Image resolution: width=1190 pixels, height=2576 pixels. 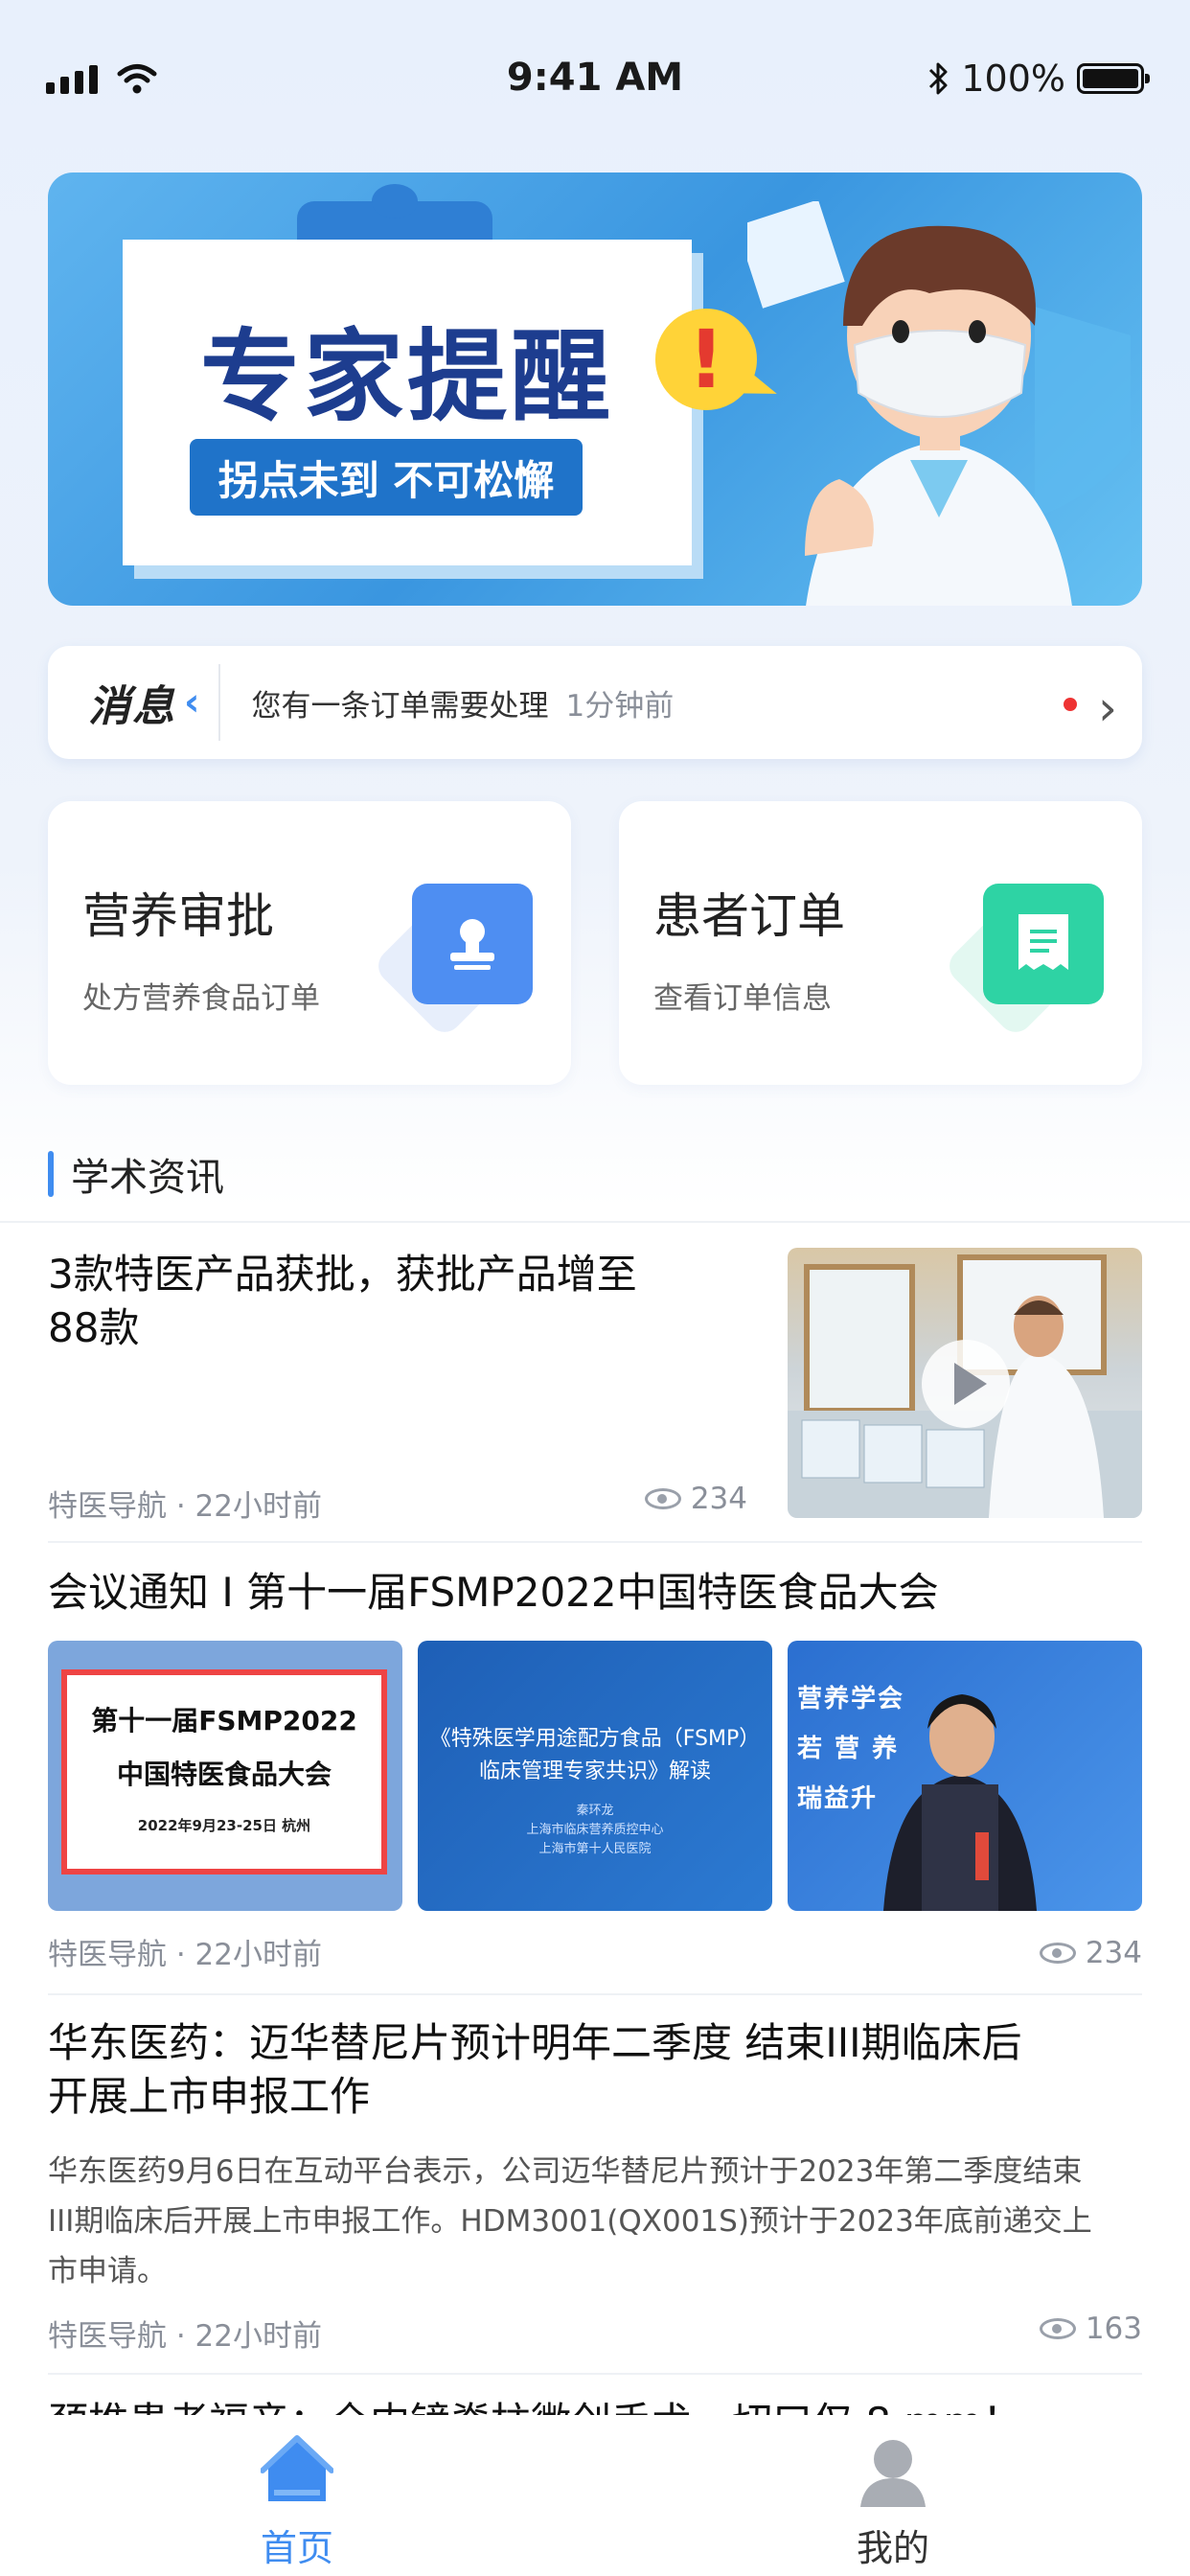 What do you see at coordinates (297, 2468) in the screenshot?
I see `home-icon` at bounding box center [297, 2468].